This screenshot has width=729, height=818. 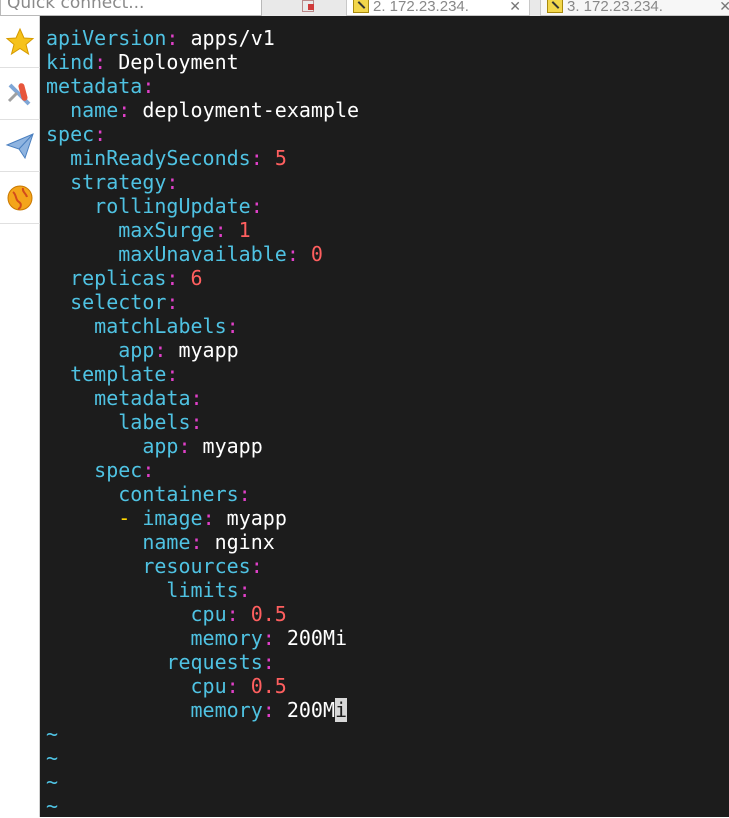 I want to click on yaml-key: kind, so click(x=70, y=62).